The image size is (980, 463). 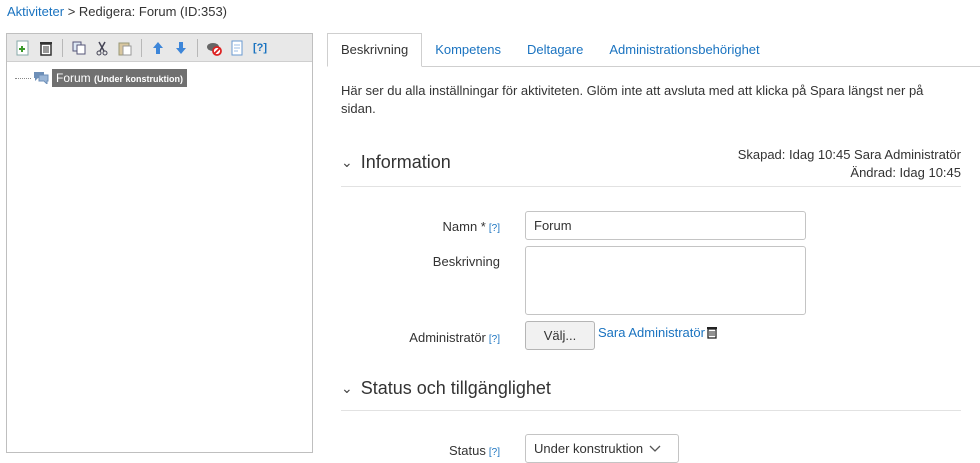 What do you see at coordinates (712, 332) in the screenshot?
I see `trash-icon` at bounding box center [712, 332].